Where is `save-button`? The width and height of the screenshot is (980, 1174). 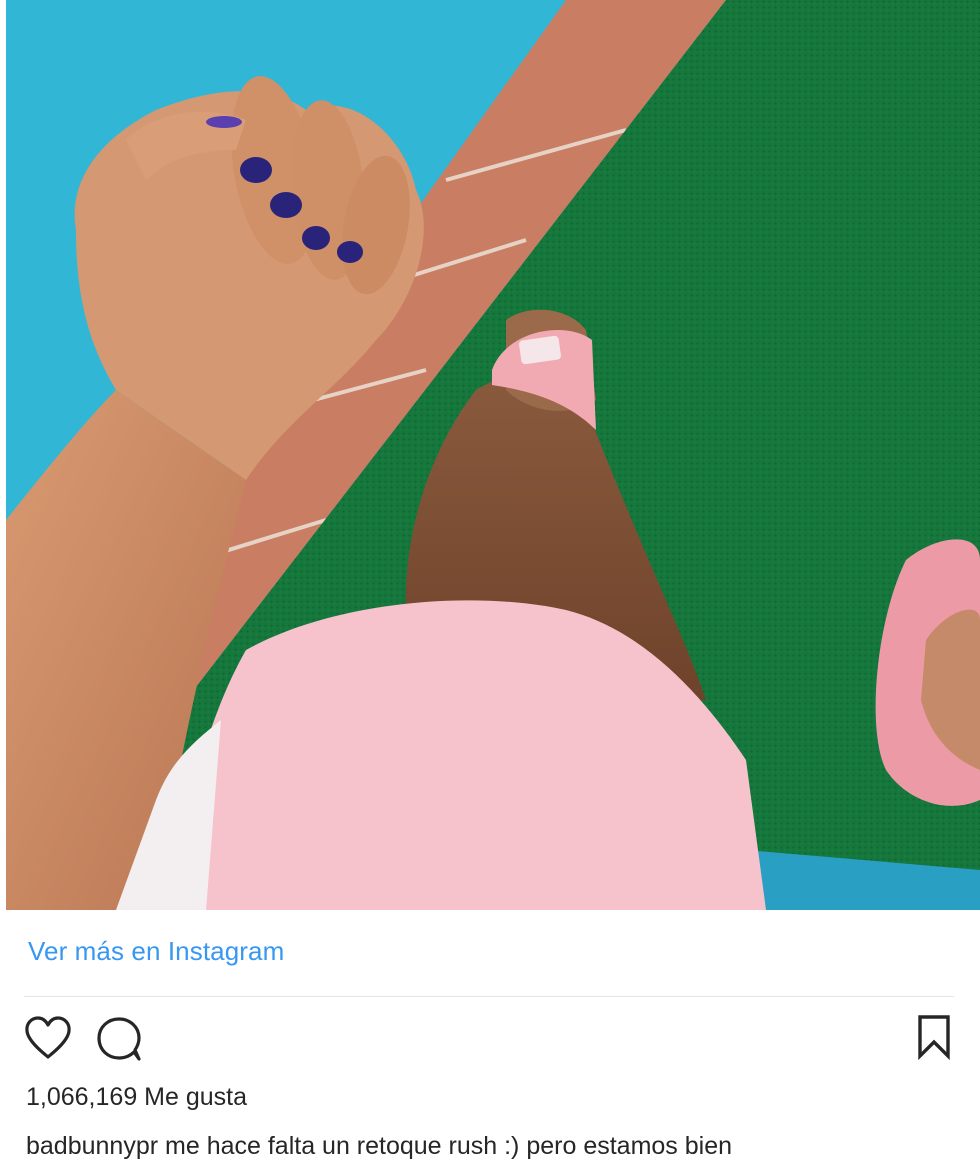 save-button is located at coordinates (934, 1037).